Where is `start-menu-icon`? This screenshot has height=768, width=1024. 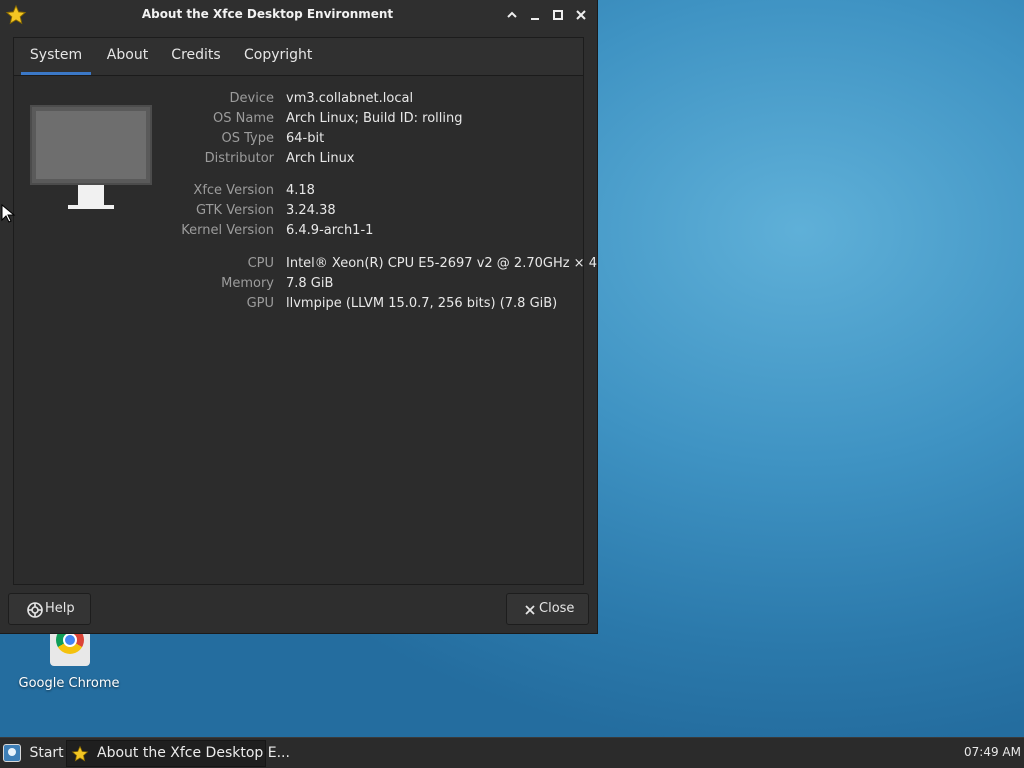
start-menu-icon is located at coordinates (12, 753).